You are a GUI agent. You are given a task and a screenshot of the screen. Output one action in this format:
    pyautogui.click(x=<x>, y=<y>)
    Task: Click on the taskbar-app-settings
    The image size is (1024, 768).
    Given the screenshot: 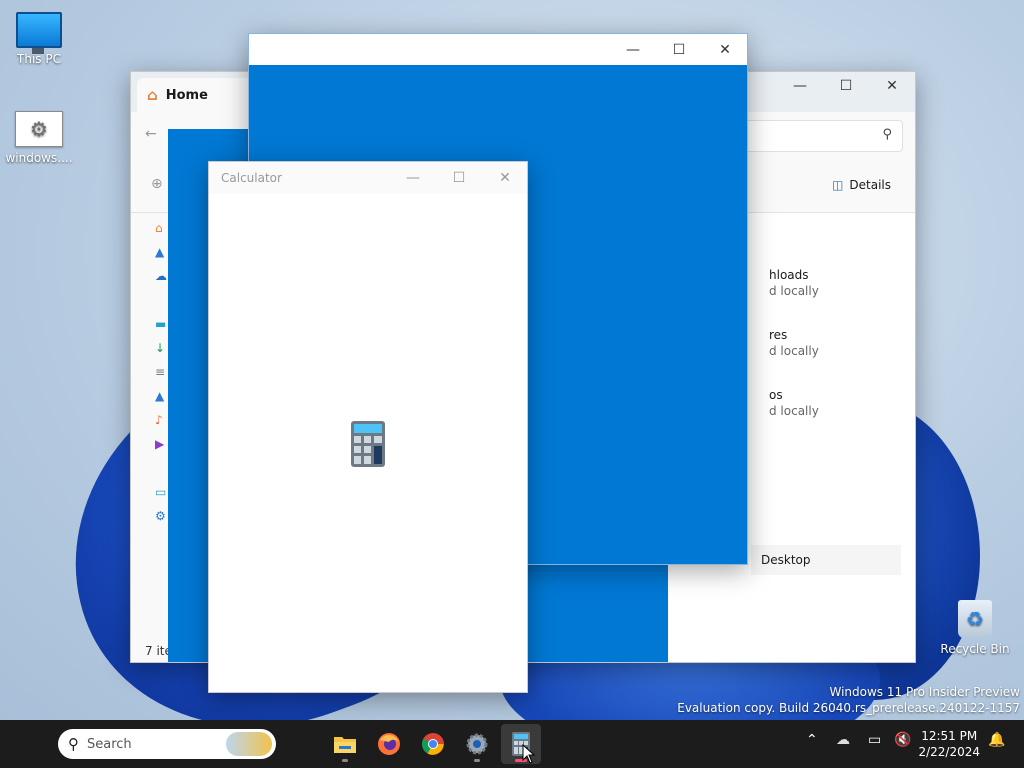 What is the action you would take?
    pyautogui.click(x=477, y=744)
    